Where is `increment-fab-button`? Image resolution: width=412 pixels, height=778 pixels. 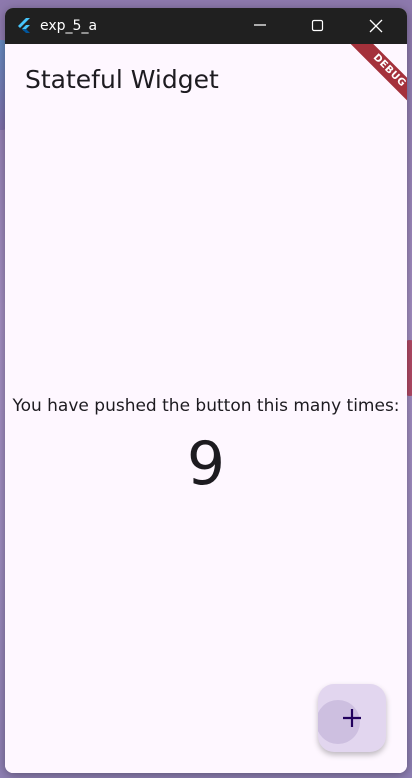 increment-fab-button is located at coordinates (352, 718).